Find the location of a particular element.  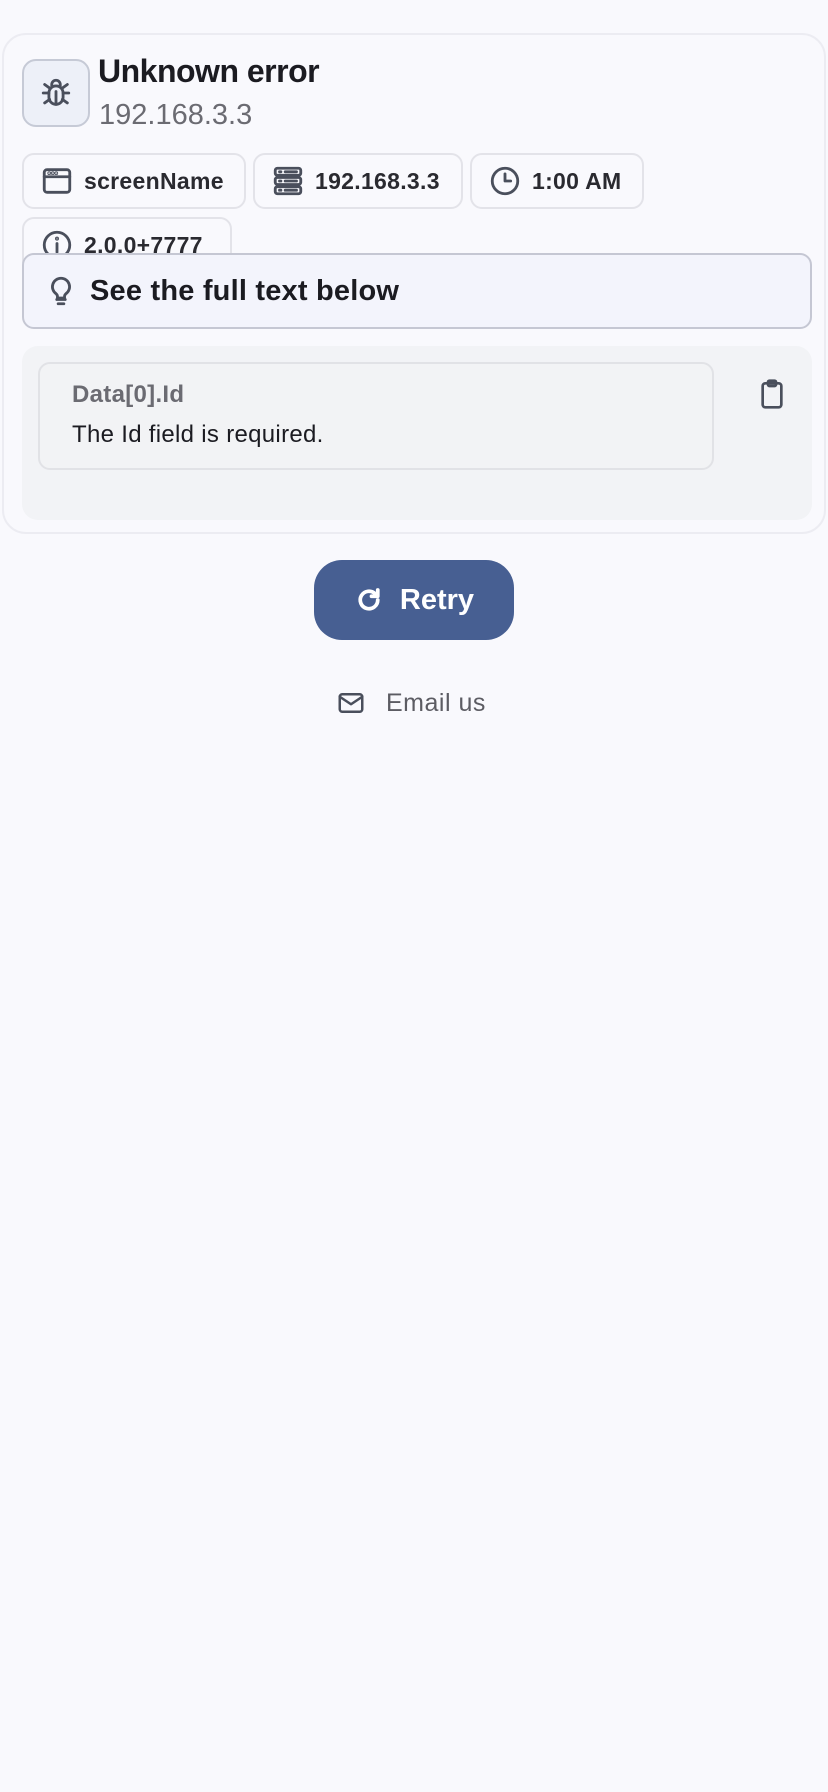

window-icon is located at coordinates (57, 181).